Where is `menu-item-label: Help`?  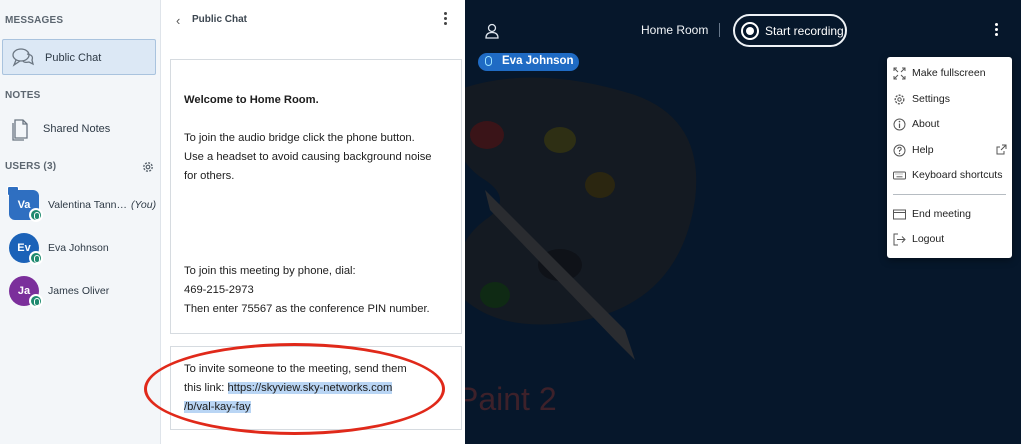 menu-item-label: Help is located at coordinates (923, 150).